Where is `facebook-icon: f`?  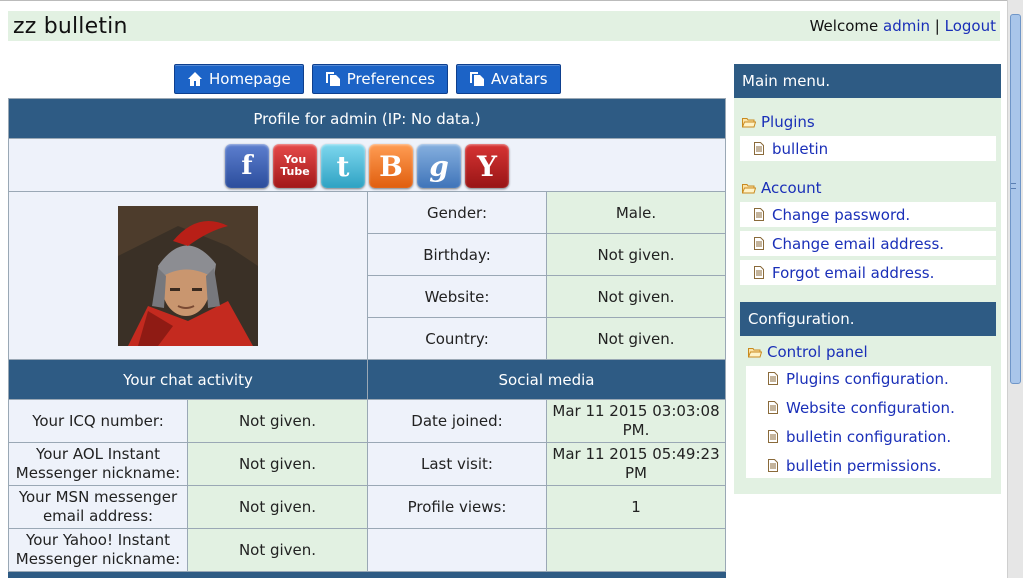 facebook-icon: f is located at coordinates (247, 166).